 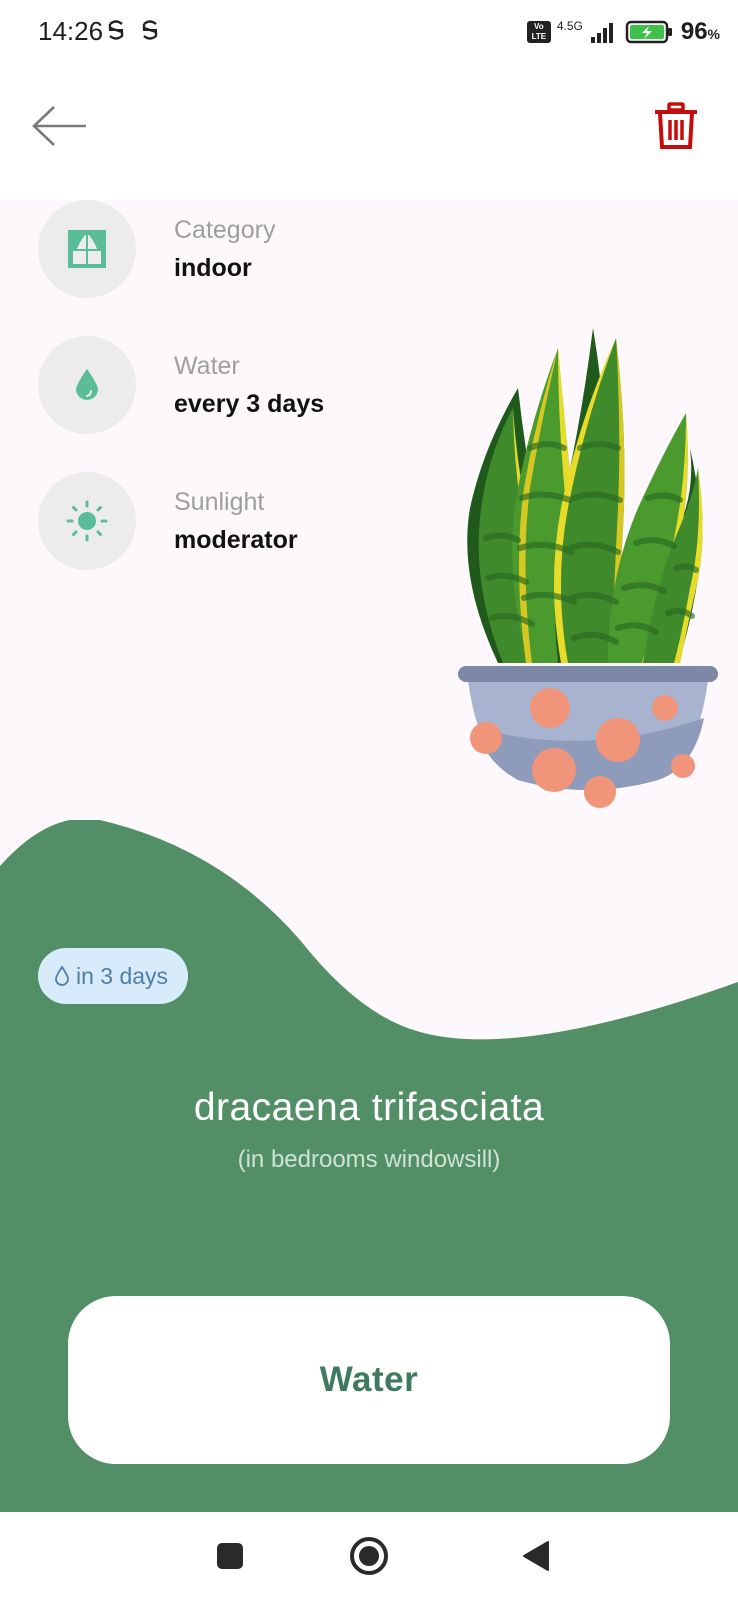 What do you see at coordinates (369, 1159) in the screenshot?
I see `plant-location: (in bedrooms windowsill)` at bounding box center [369, 1159].